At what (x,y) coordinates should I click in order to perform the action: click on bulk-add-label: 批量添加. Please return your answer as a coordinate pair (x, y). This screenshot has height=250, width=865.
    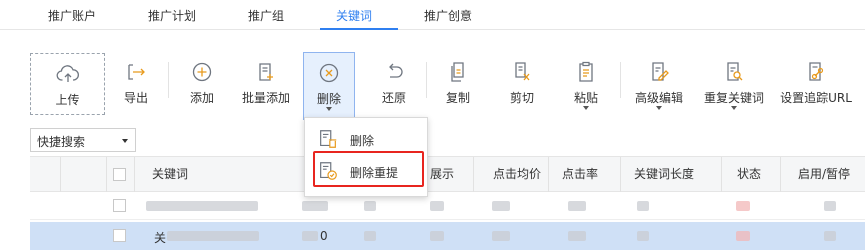
    Looking at the image, I should click on (265, 98).